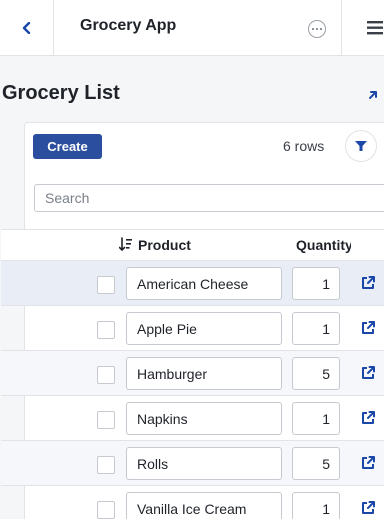 This screenshot has width=384, height=519. I want to click on arrow-up-right-icon, so click(373, 95).